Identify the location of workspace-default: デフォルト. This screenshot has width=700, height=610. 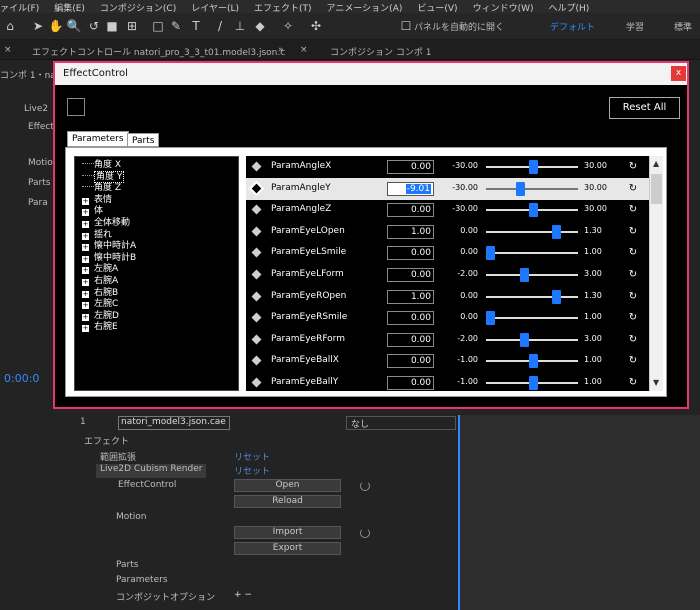
(572, 26).